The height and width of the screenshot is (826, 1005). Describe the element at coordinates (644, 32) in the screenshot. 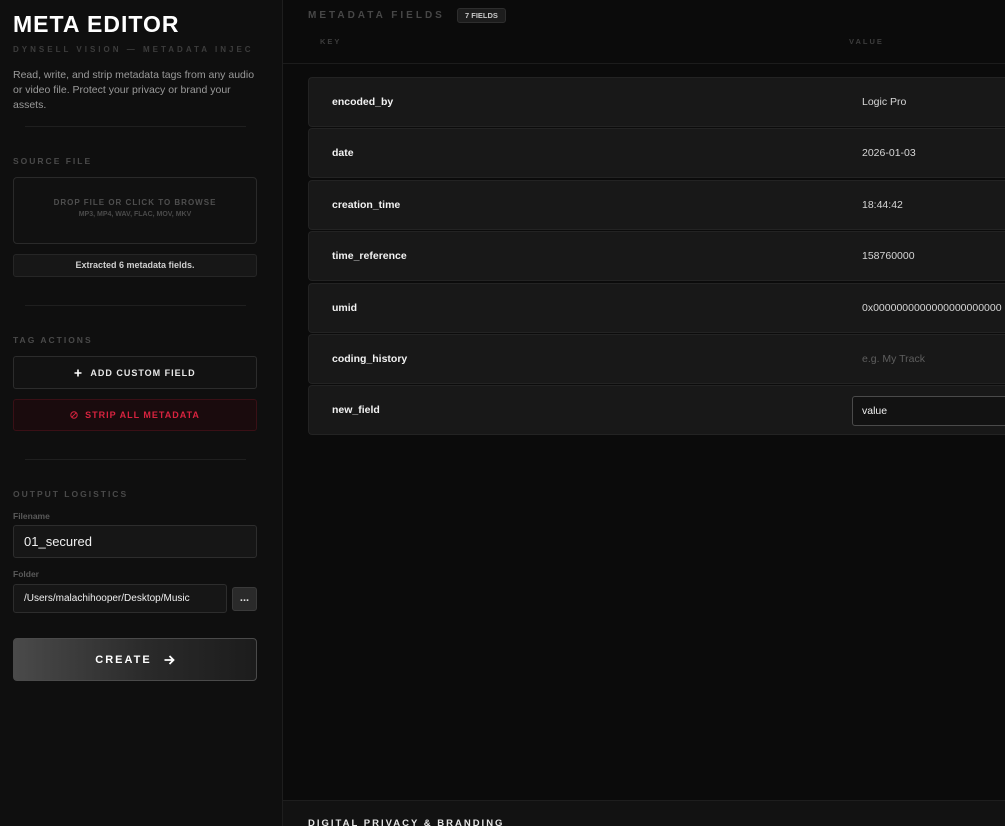

I see `metadata-header: METADATA FIELDS 7 FIELDS KEY VALUE` at that location.